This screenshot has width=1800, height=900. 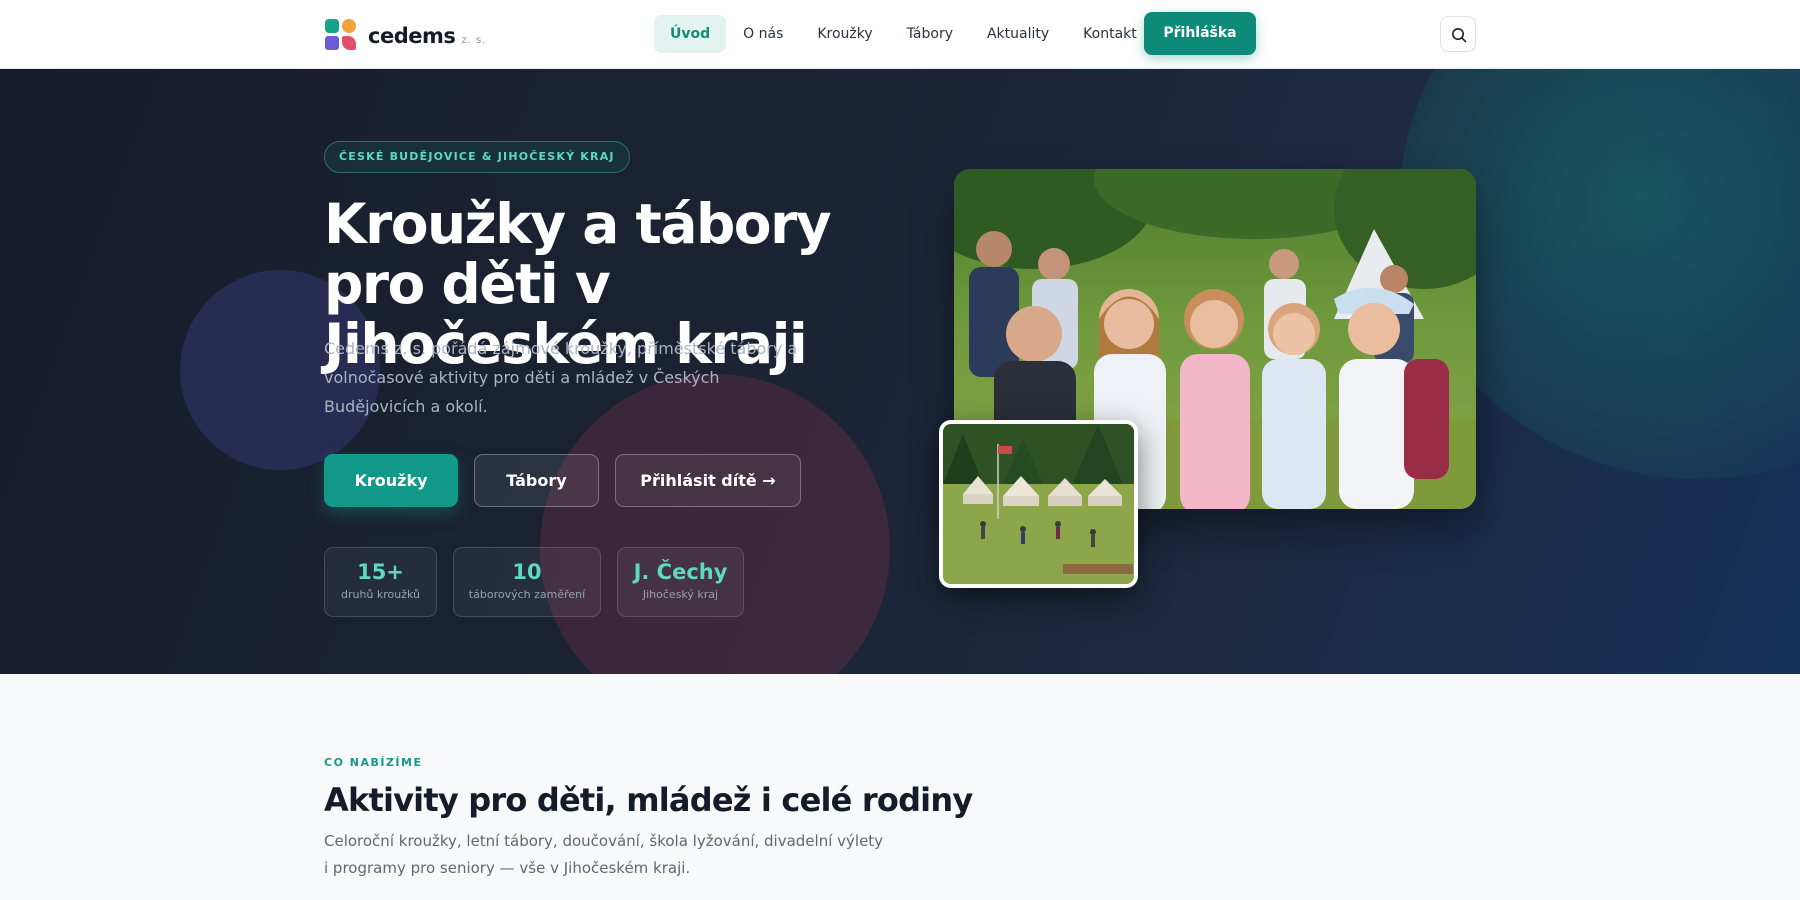 What do you see at coordinates (527, 572) in the screenshot?
I see `stat-value: 10` at bounding box center [527, 572].